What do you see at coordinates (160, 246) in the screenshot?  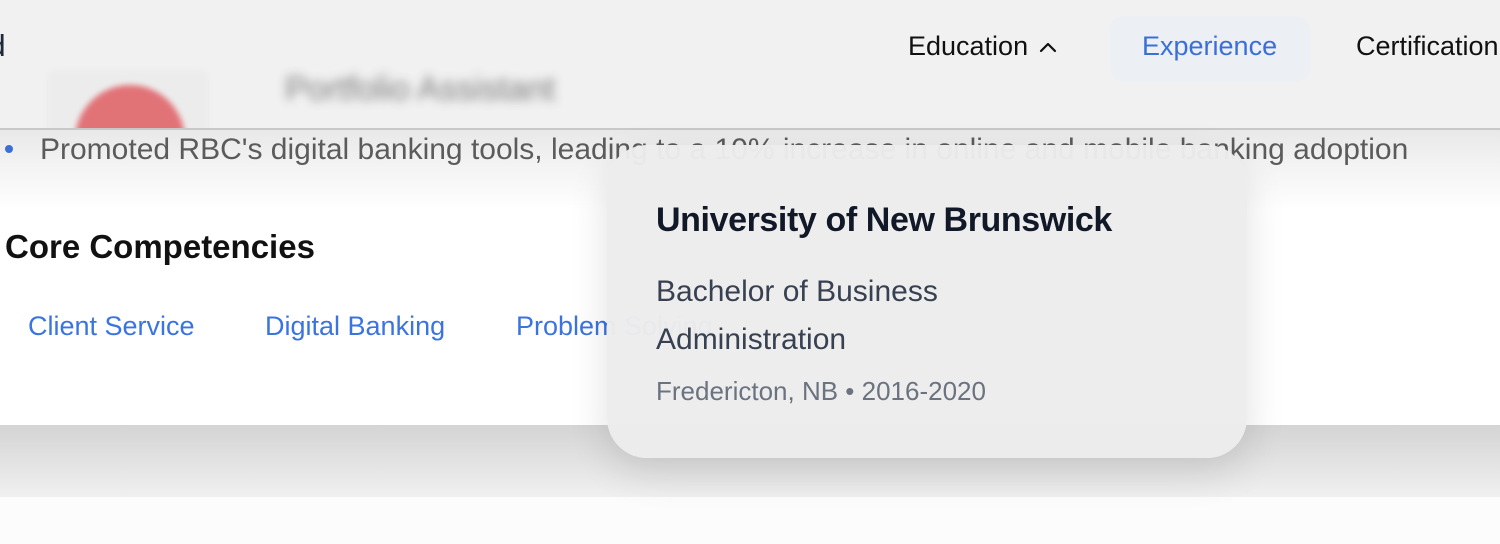 I see `core-competencies-title: Core Competencies` at bounding box center [160, 246].